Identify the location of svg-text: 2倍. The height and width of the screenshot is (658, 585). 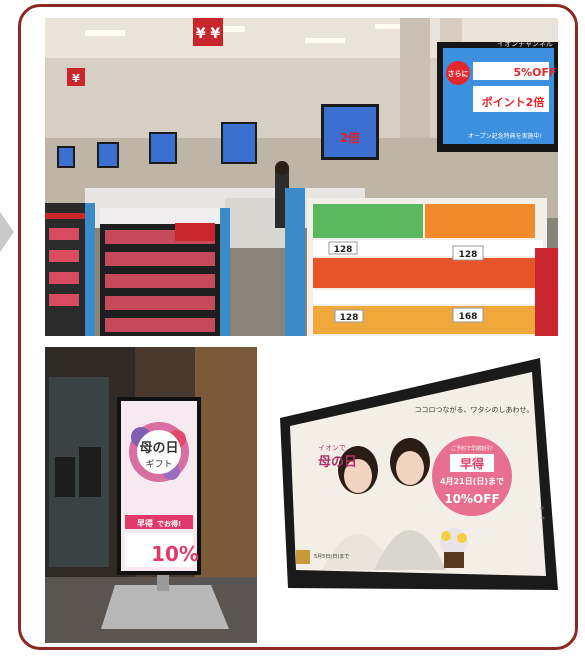
(350, 137).